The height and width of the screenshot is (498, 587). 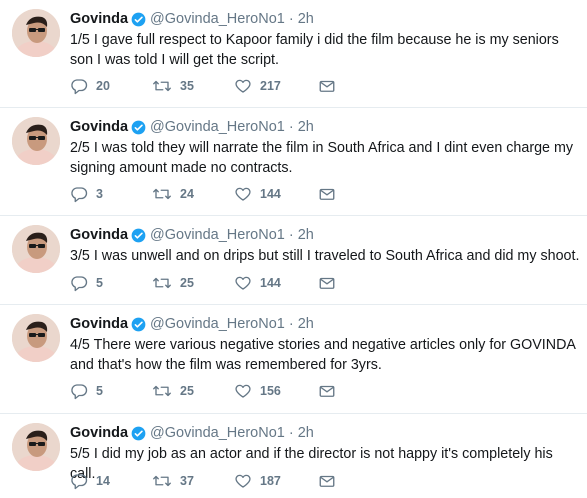 I want to click on like-button: 187, so click(x=276, y=481).